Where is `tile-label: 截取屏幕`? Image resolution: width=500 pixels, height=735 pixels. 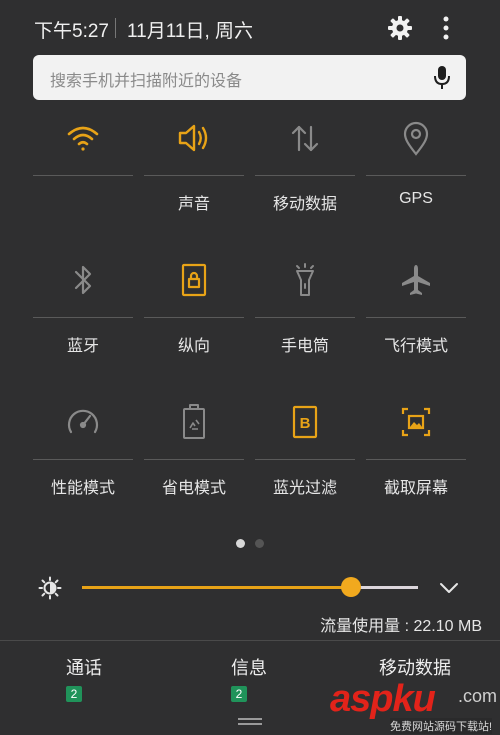 tile-label: 截取屏幕 is located at coordinates (415, 488).